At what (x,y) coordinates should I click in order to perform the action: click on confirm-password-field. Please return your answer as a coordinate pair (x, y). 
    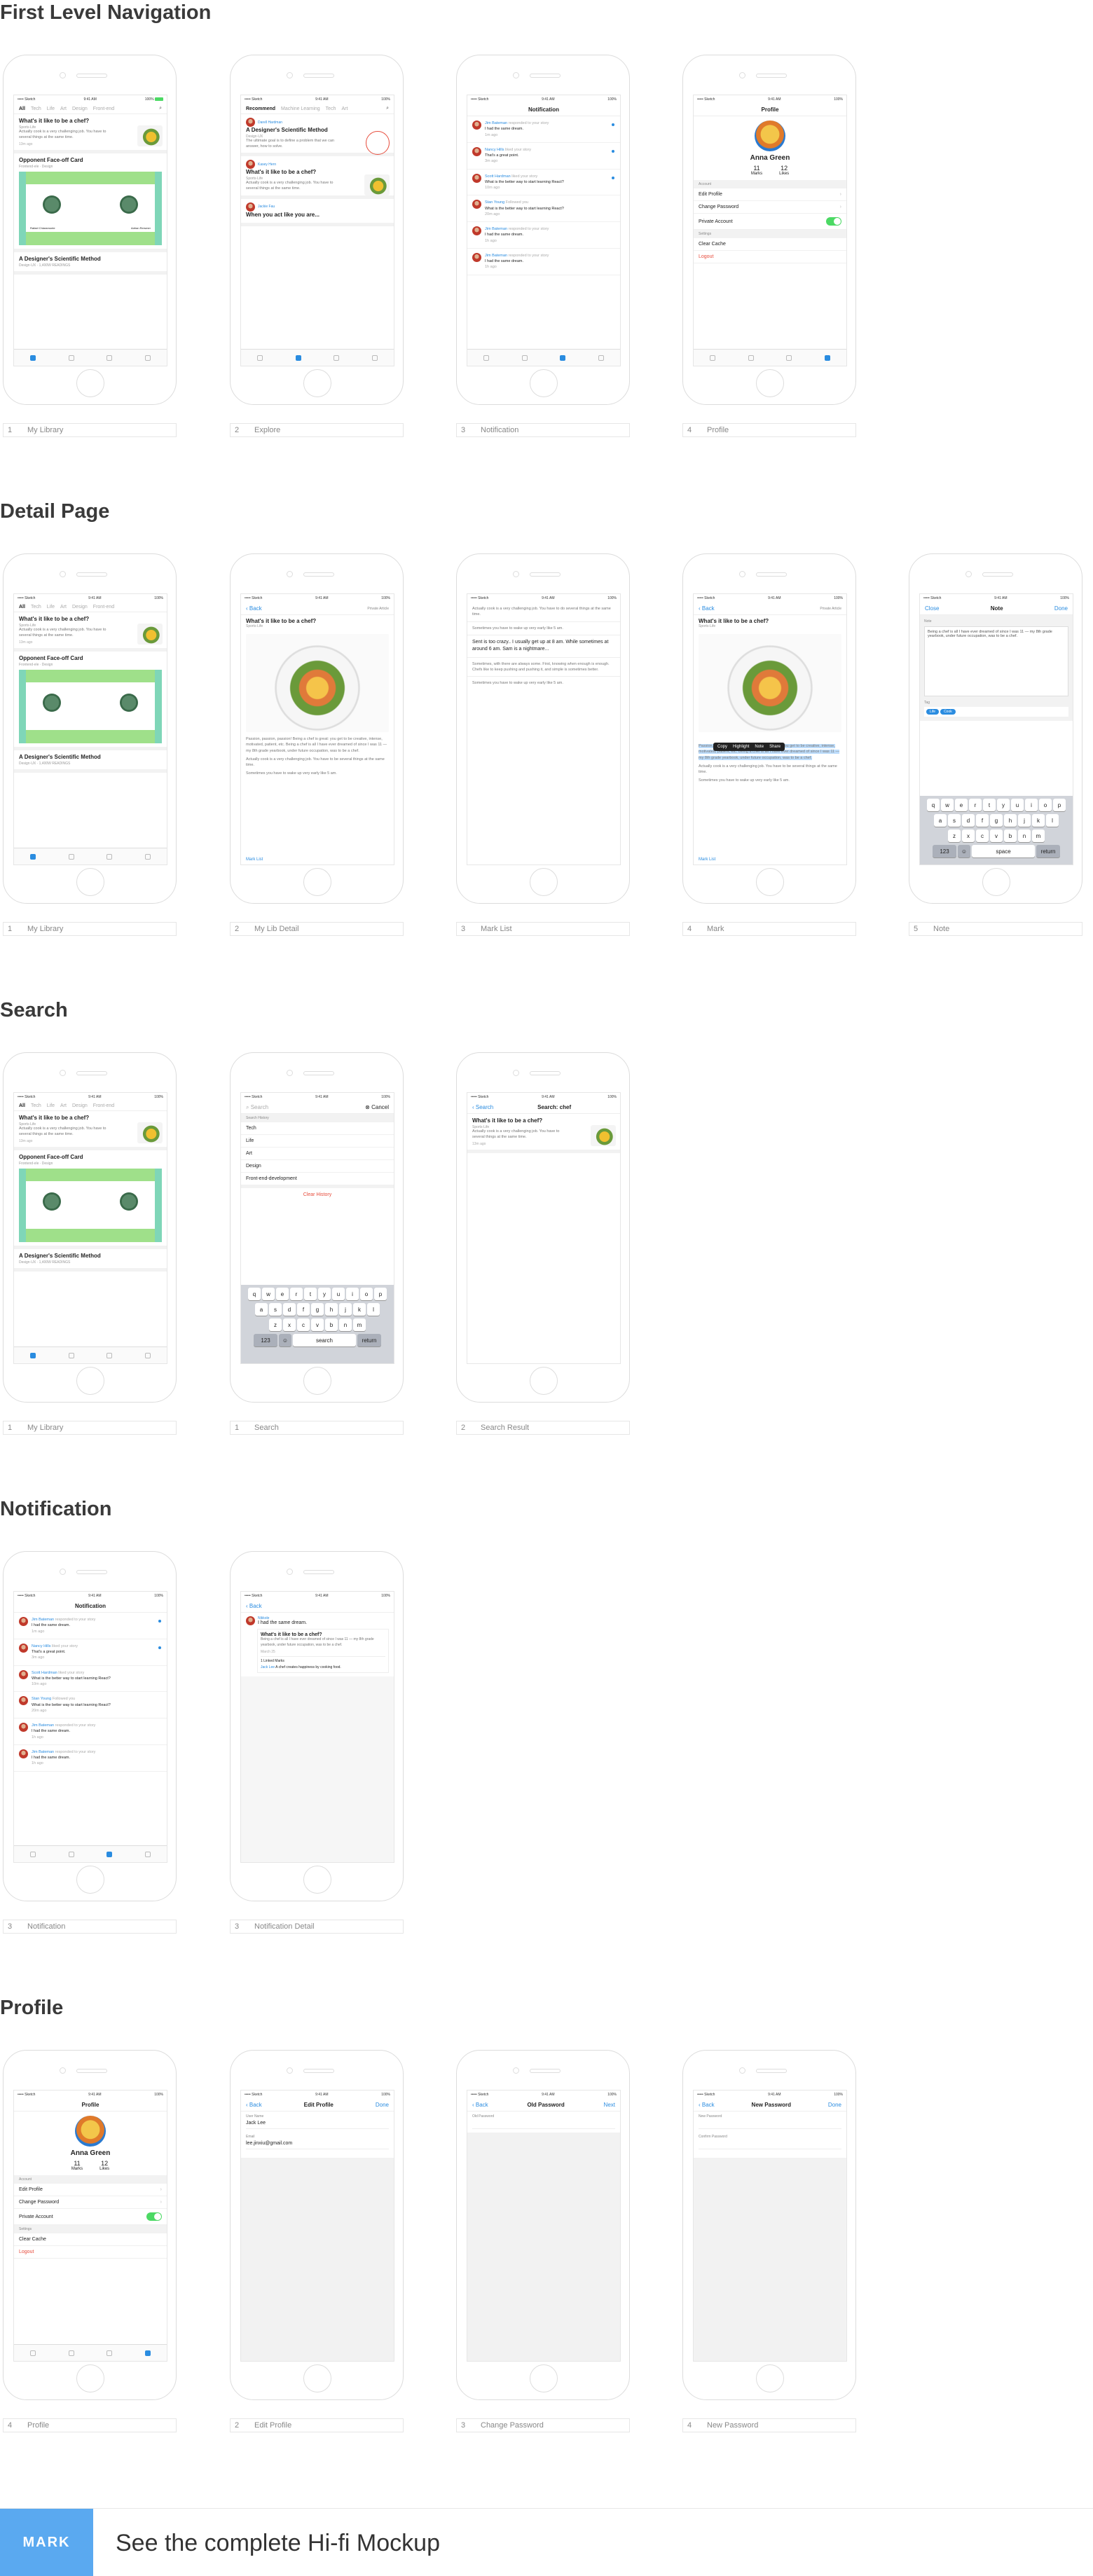
    Looking at the image, I should click on (770, 2145).